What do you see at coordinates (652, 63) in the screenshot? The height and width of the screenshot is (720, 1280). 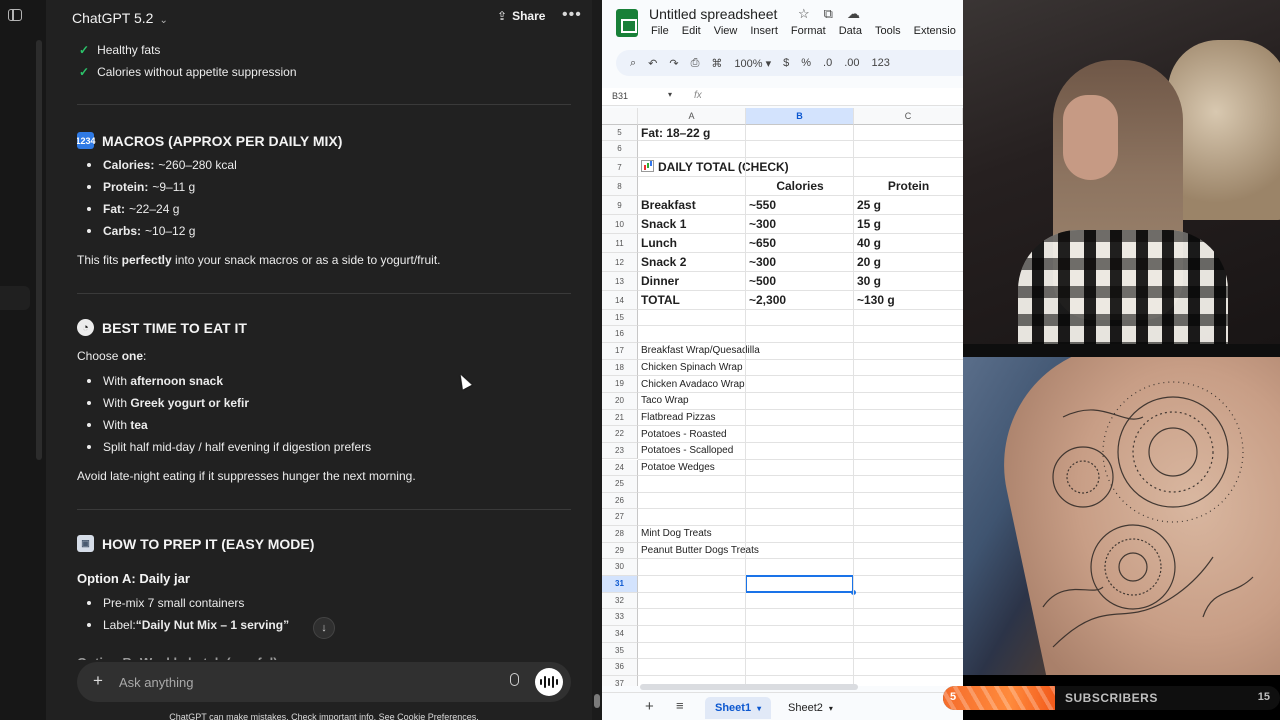 I see `undo-icon: ↶` at bounding box center [652, 63].